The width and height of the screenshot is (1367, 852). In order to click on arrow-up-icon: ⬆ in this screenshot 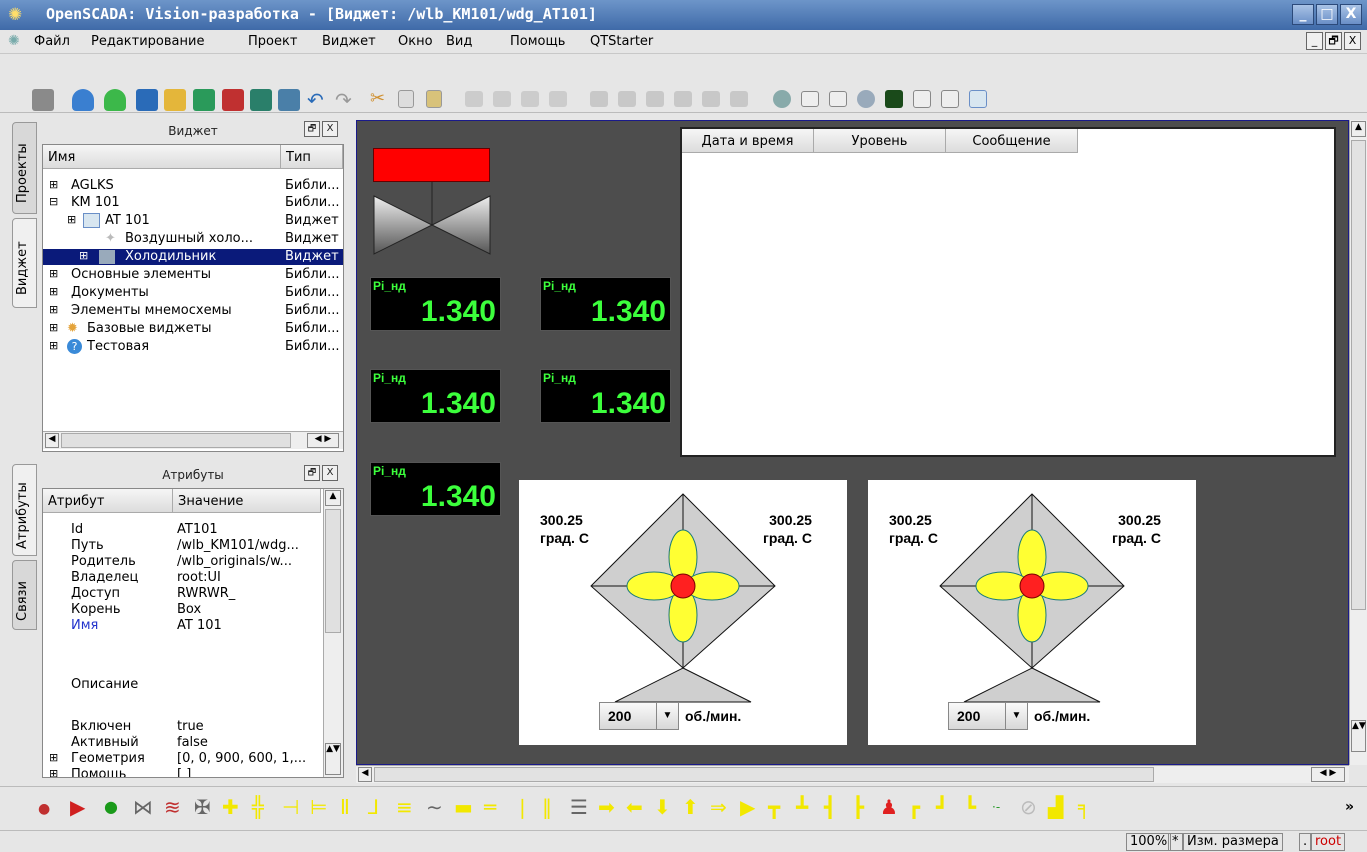, I will do `click(690, 807)`.